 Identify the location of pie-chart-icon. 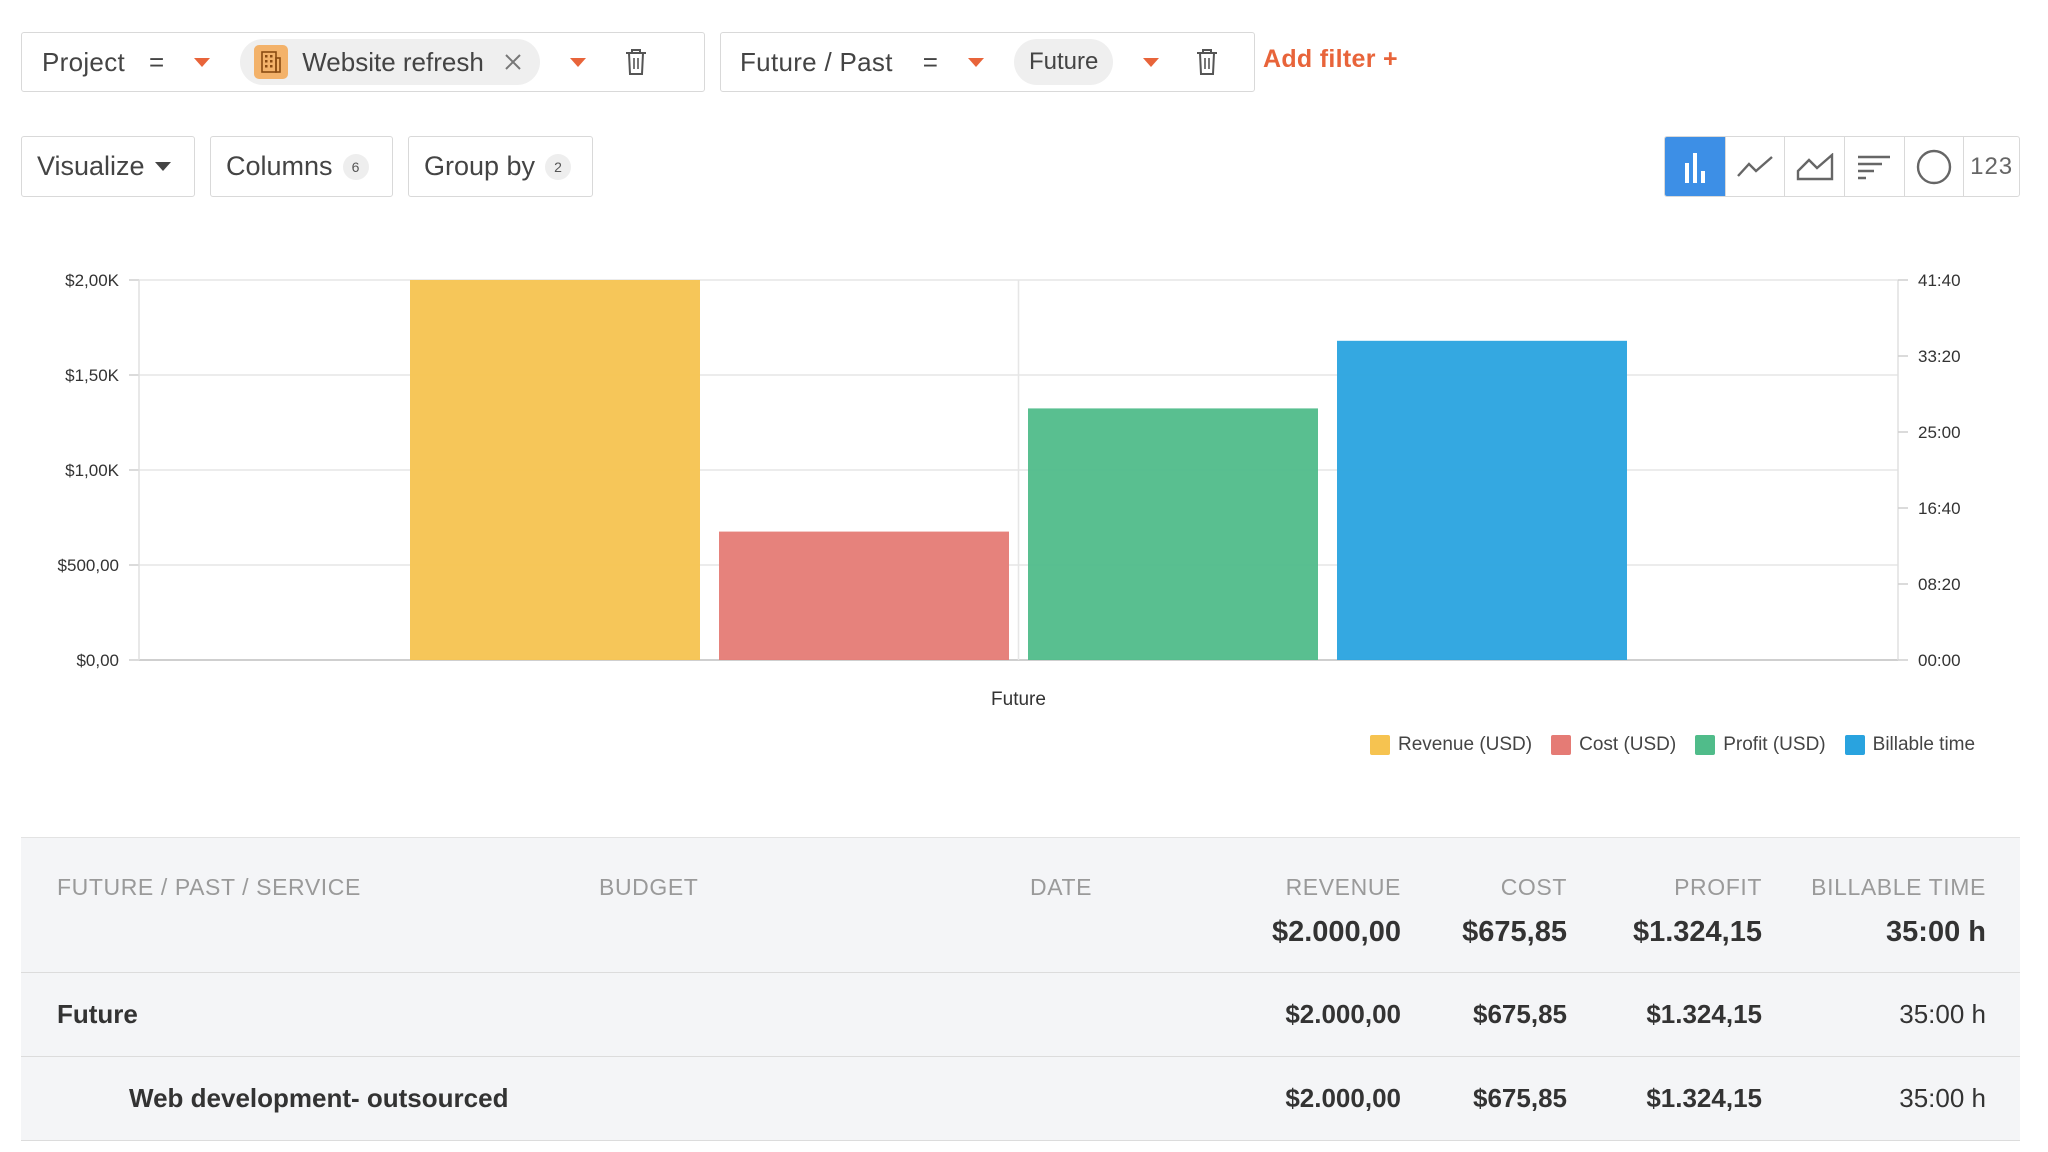
(1935, 166).